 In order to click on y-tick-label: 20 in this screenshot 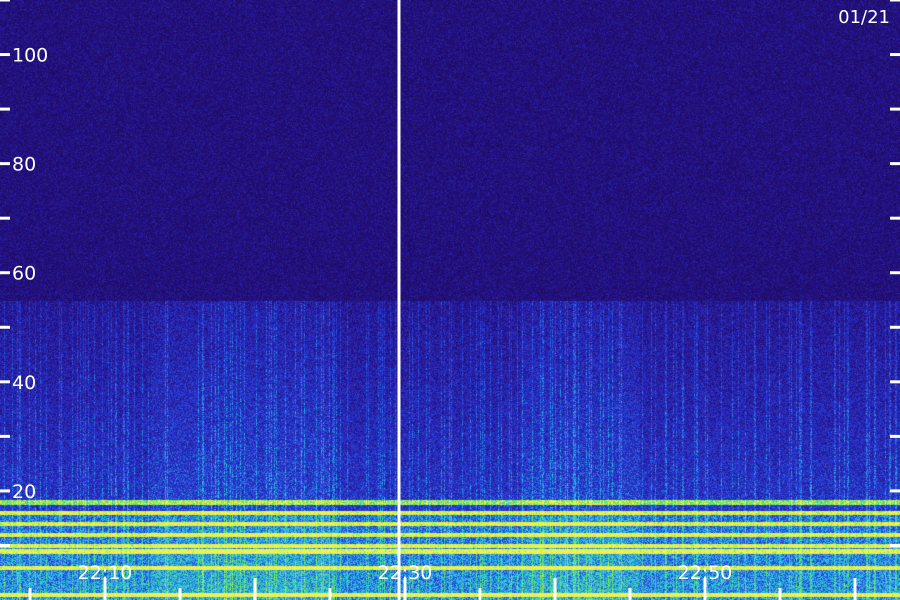, I will do `click(24, 492)`.